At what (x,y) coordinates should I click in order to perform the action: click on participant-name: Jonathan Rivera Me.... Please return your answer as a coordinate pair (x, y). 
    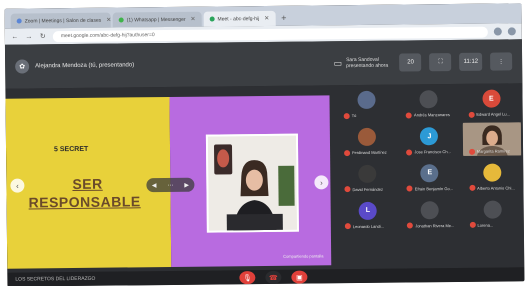
    Looking at the image, I should click on (431, 225).